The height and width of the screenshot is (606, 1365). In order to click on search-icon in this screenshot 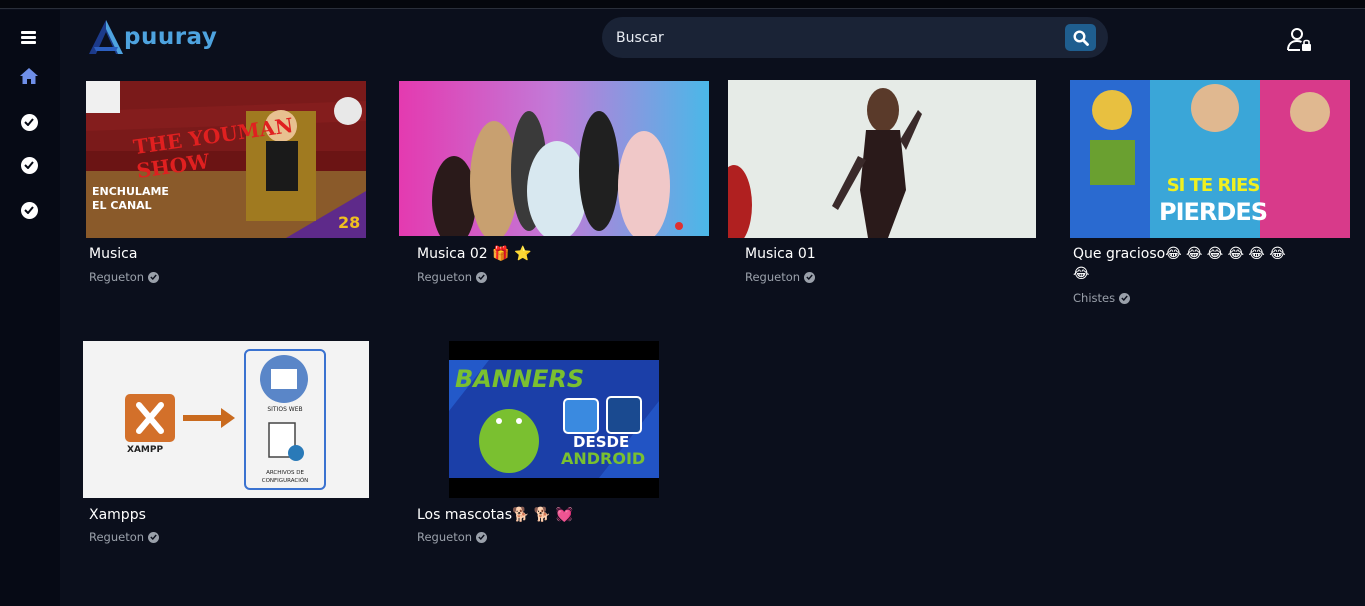, I will do `click(1080, 37)`.